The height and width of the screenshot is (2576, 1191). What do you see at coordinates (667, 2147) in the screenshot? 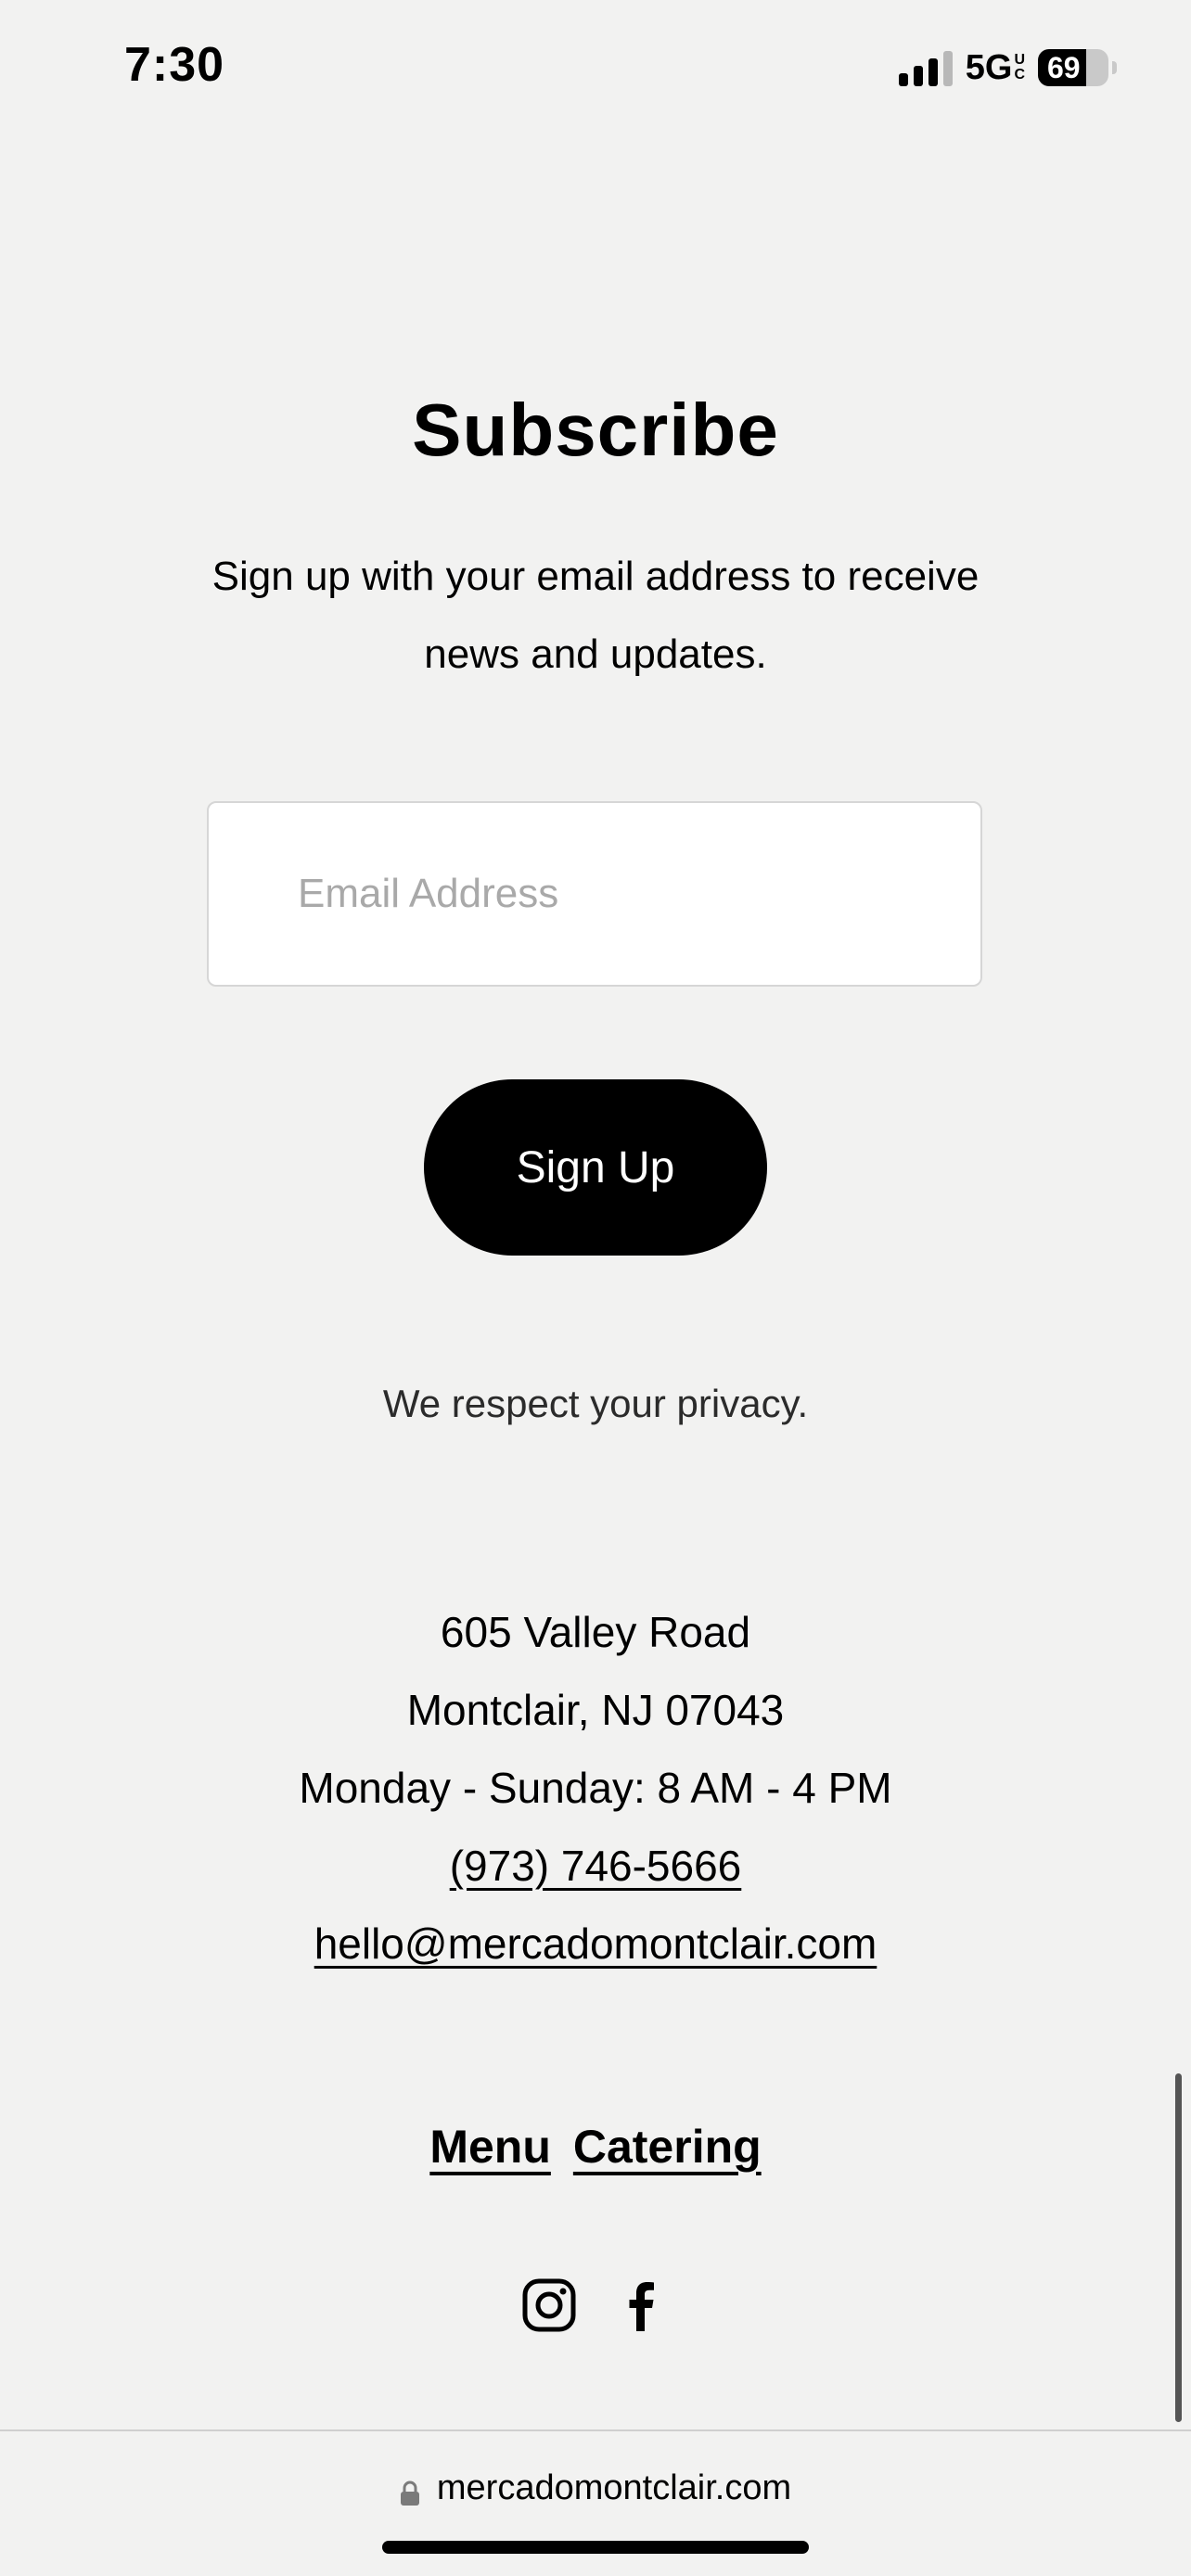
I see `catering-link: Catering` at bounding box center [667, 2147].